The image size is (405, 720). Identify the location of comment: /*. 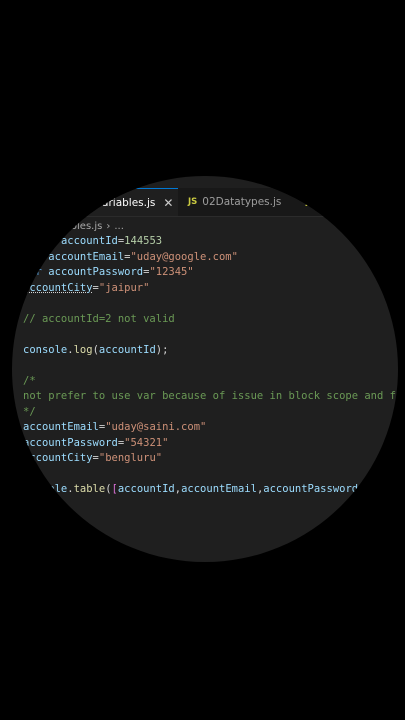
(29, 380).